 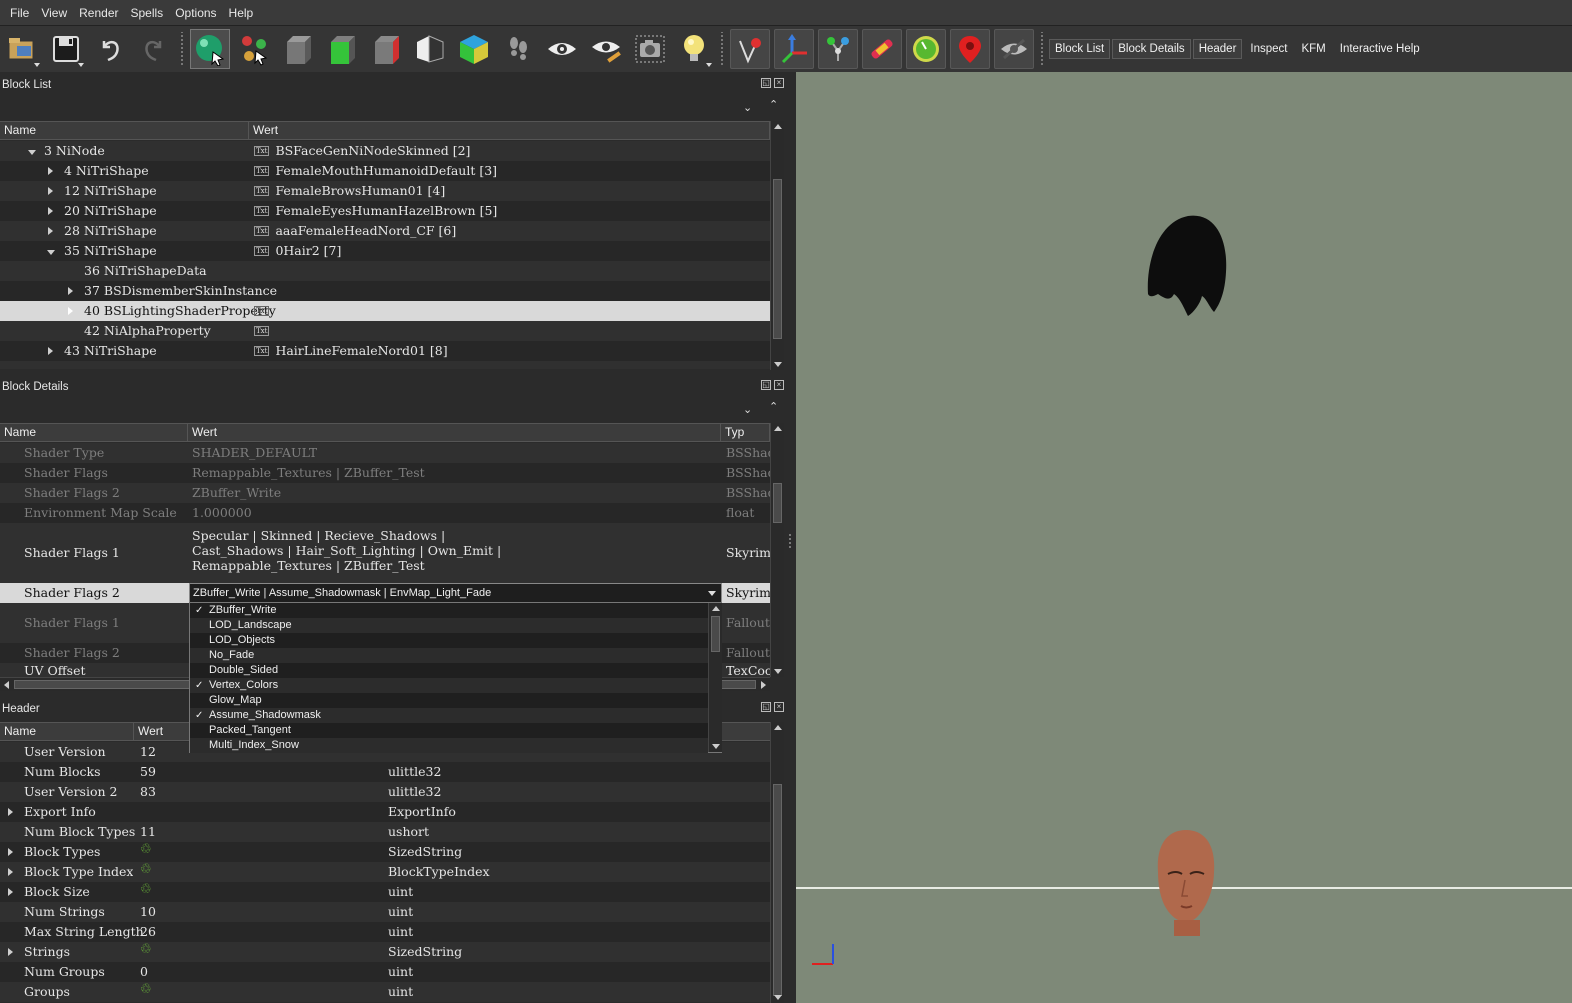 I want to click on tree-row: 35 NiTriShape Txt 0Hair2 [7], so click(x=385, y=251).